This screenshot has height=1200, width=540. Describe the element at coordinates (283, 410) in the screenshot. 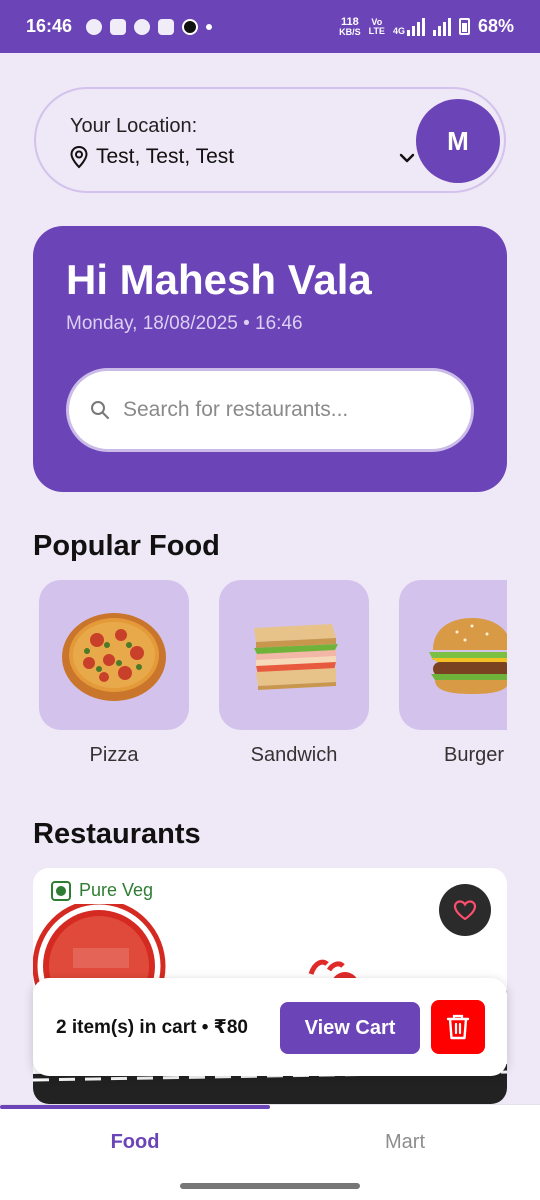

I see `search-input` at that location.